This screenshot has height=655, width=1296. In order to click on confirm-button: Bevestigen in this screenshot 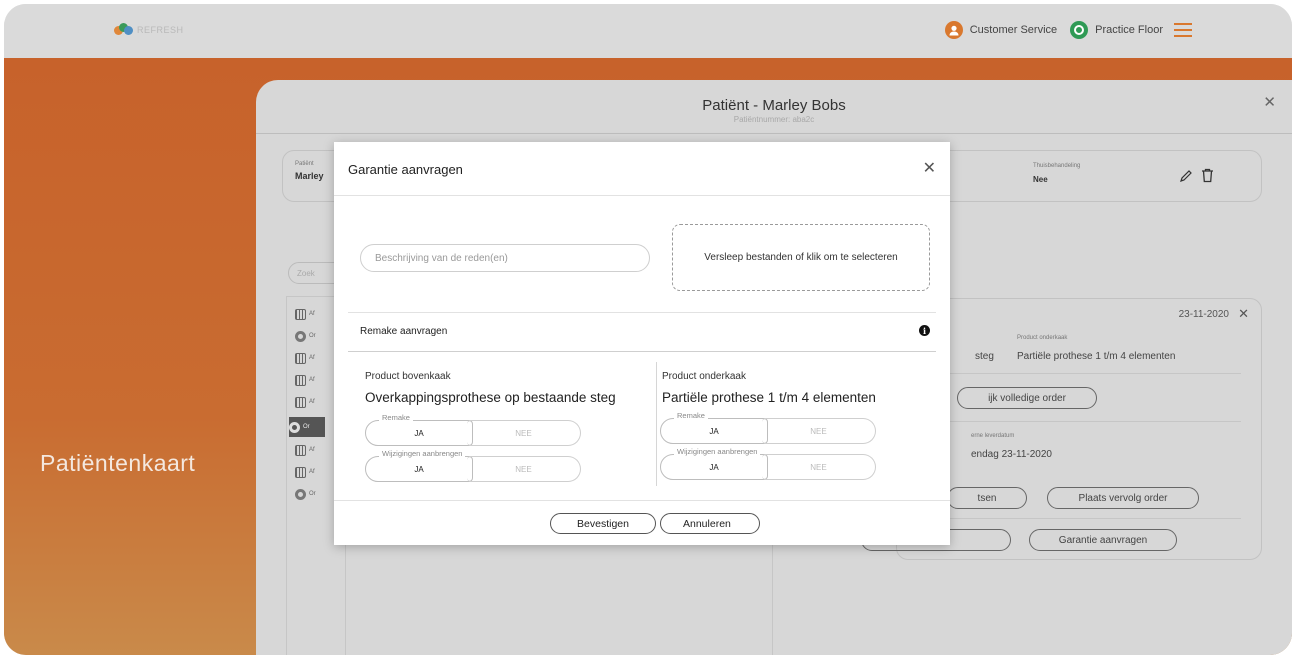, I will do `click(603, 523)`.